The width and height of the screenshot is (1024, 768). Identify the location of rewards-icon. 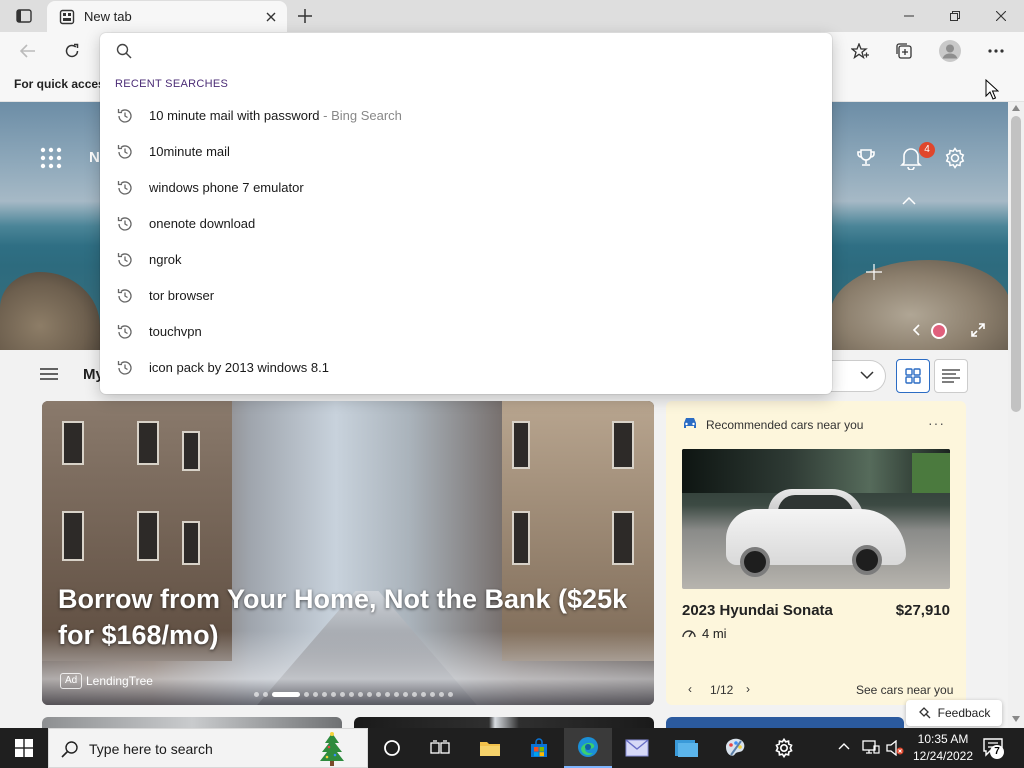
(866, 158).